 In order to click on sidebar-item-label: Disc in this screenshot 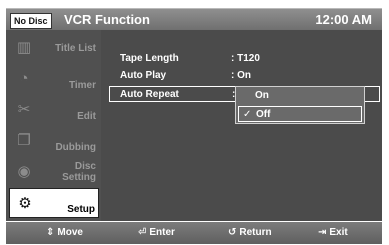, I will do `click(85, 166)`.